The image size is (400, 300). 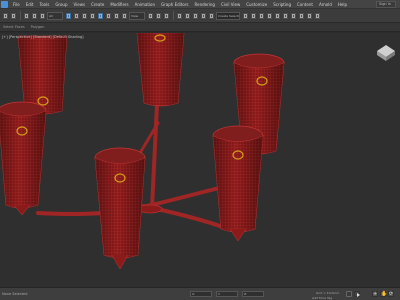 I want to click on render-setup-button, so click(x=301, y=15).